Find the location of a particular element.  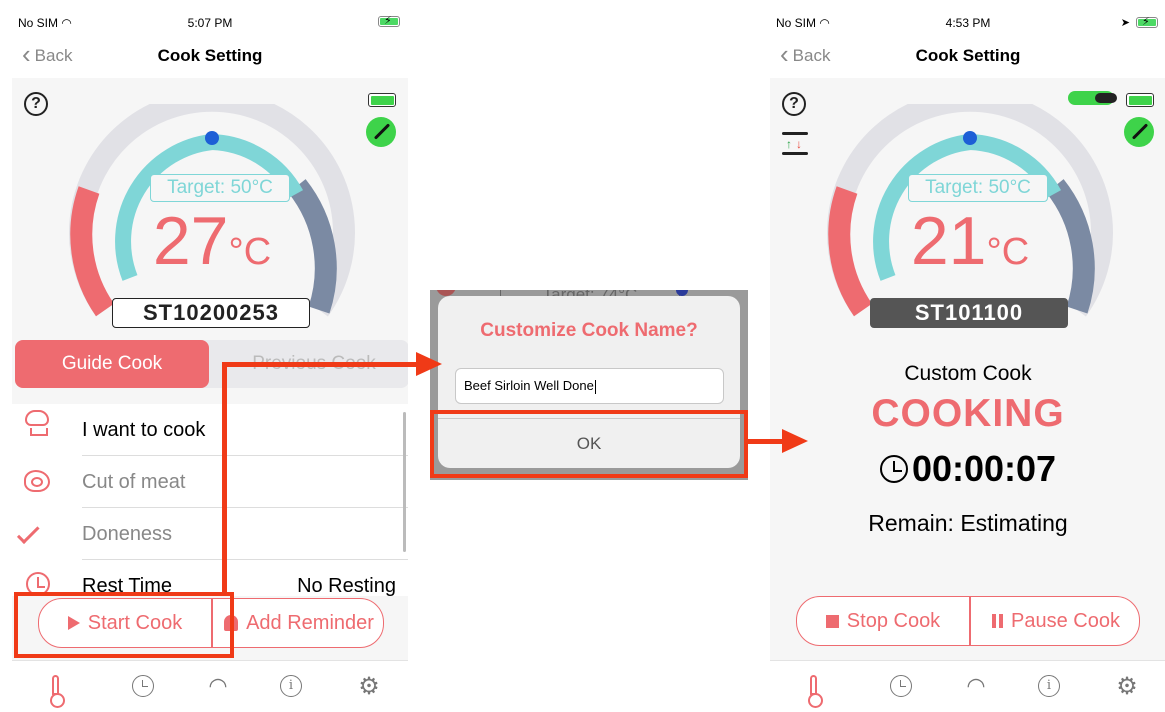

steak-icon is located at coordinates (37, 481).